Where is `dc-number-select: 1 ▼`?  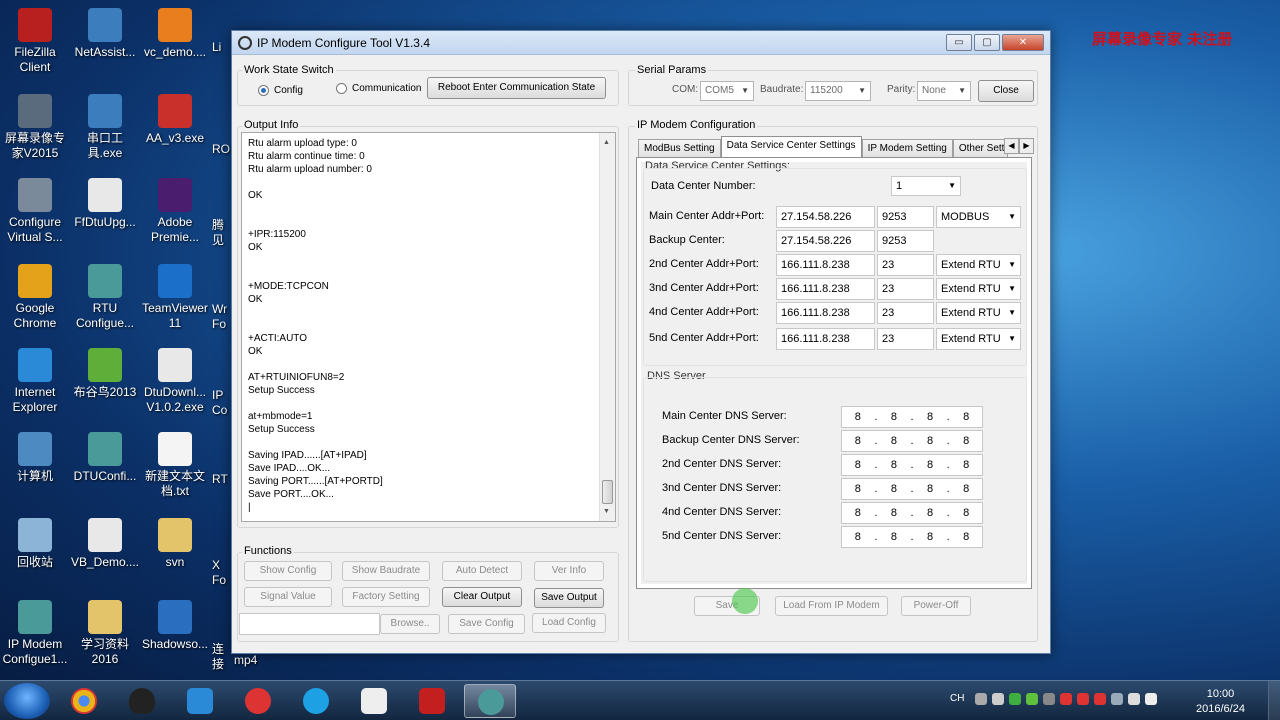
dc-number-select: 1 ▼ is located at coordinates (926, 186).